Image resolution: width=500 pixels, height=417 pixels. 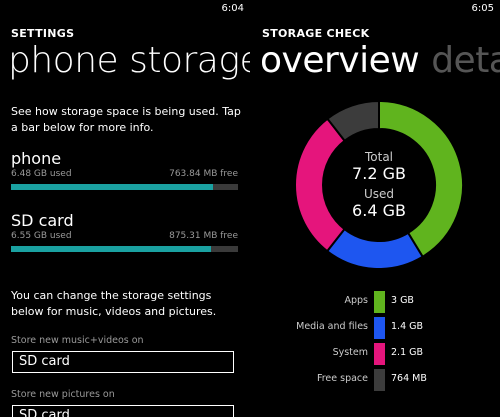 I want to click on legend-label: Media and files, so click(x=332, y=326).